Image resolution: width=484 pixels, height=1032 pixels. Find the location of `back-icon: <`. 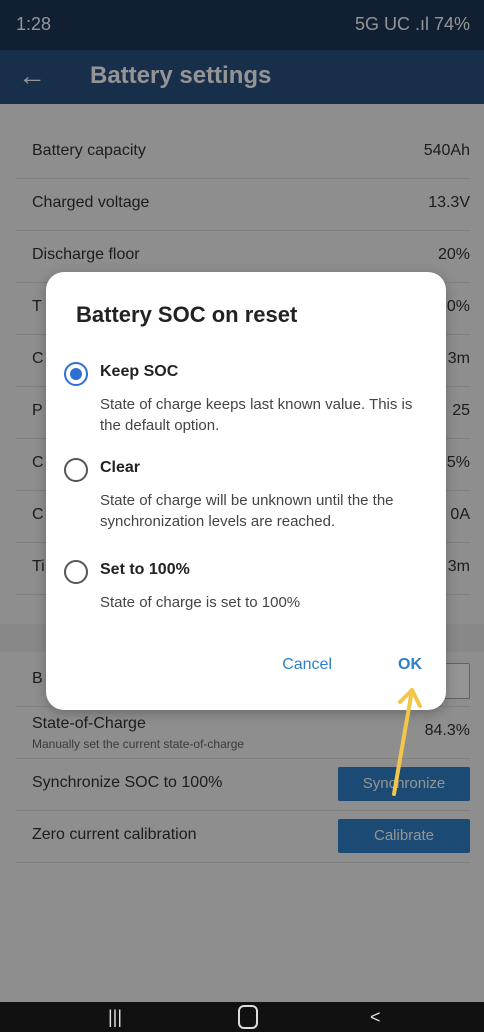

back-icon: < is located at coordinates (375, 1017).